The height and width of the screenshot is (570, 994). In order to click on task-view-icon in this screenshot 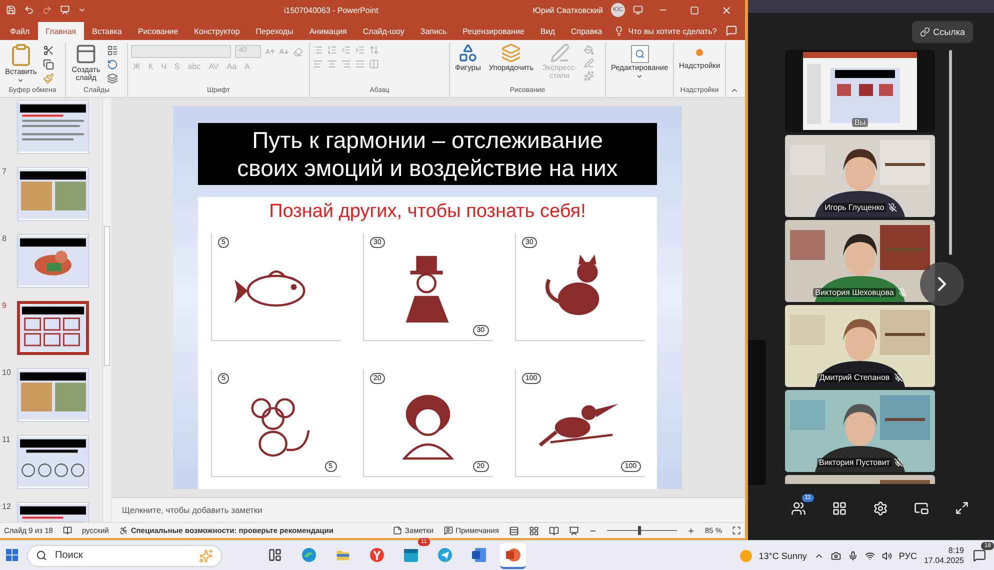, I will do `click(275, 555)`.